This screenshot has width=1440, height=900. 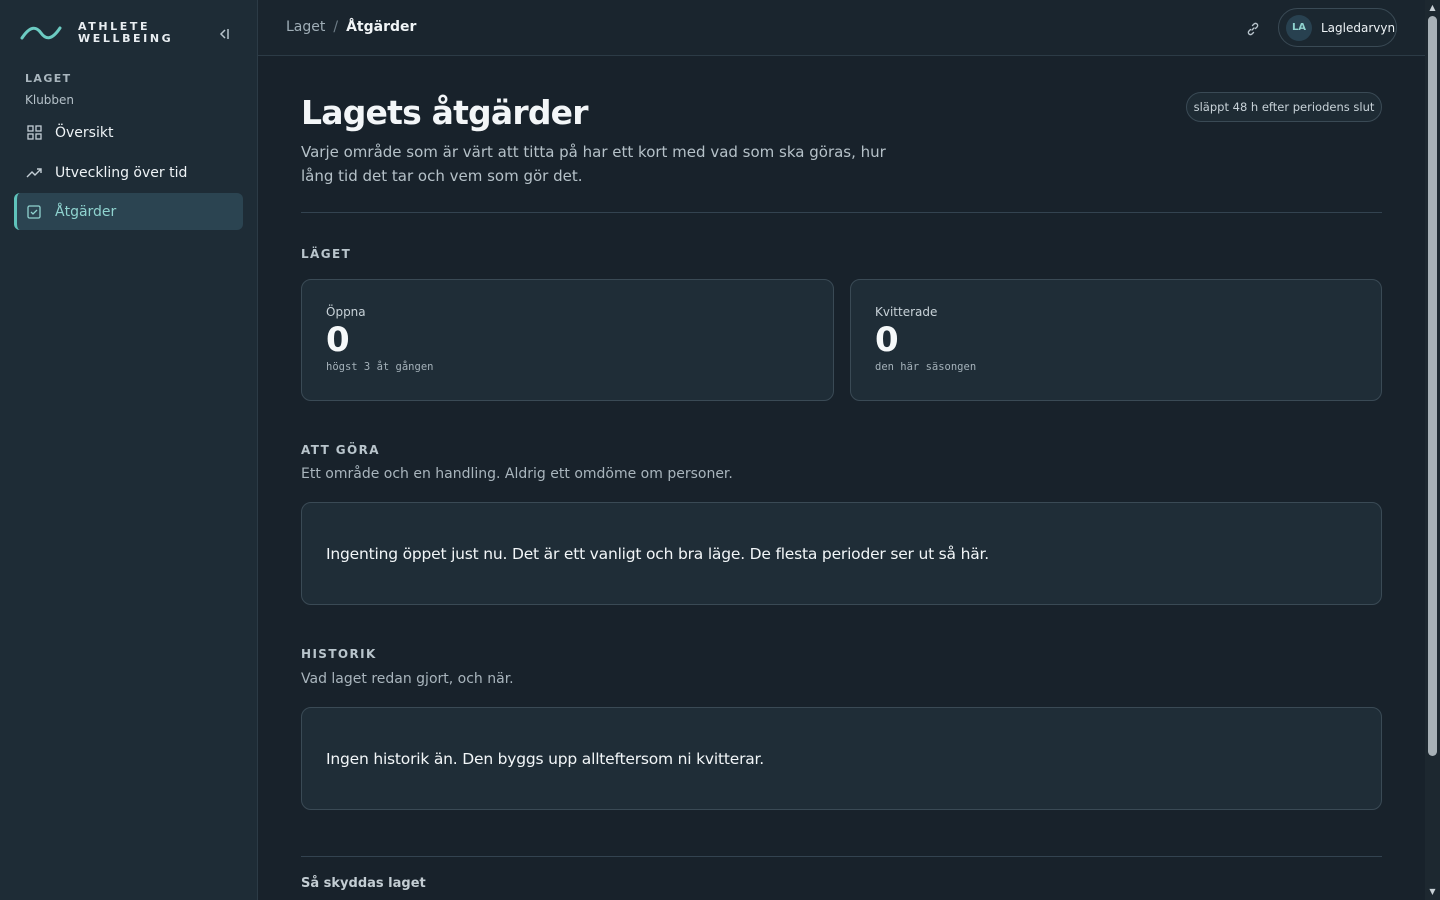 I want to click on stat-note: den här säsongen, so click(x=926, y=367).